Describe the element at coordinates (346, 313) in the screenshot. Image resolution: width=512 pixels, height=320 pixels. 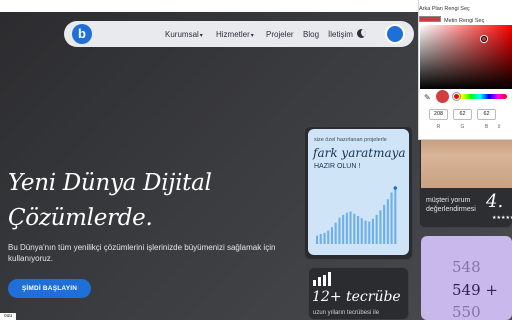
I see `experience-subtitle: uzun yılların tecrübesi ile` at that location.